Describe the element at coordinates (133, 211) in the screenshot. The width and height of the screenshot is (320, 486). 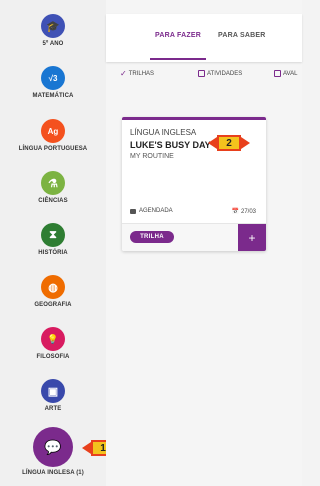
I see `status-icon` at that location.